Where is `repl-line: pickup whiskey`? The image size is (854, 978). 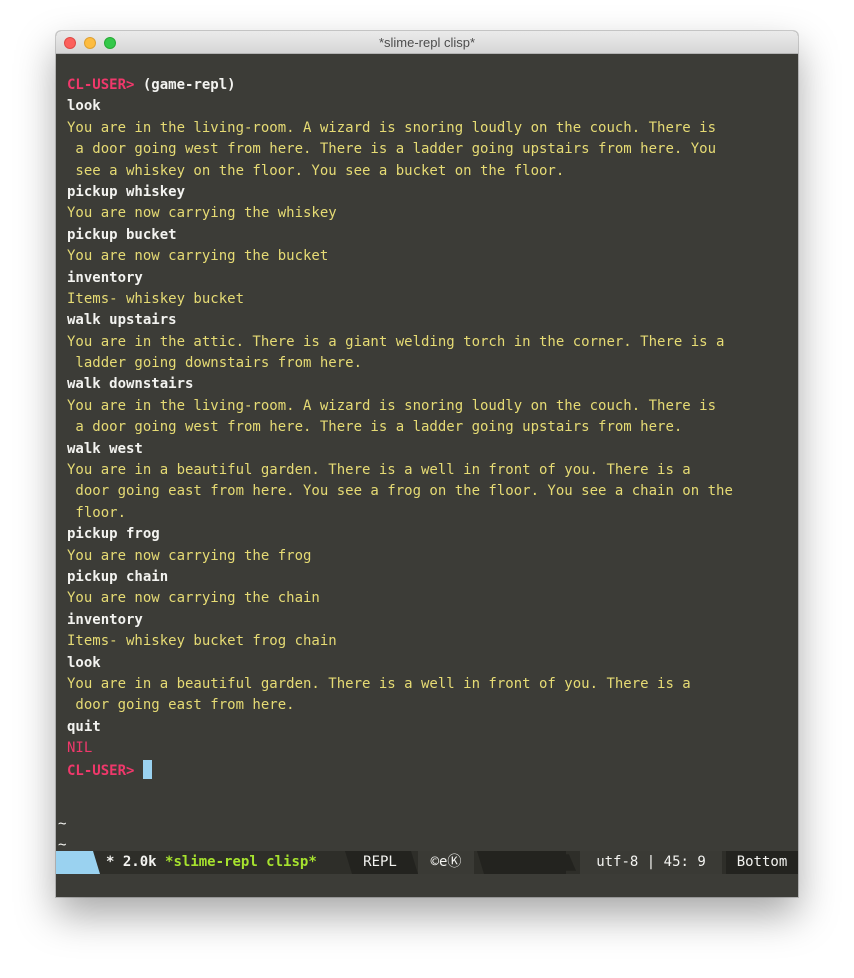
repl-line: pickup whiskey is located at coordinates (429, 192).